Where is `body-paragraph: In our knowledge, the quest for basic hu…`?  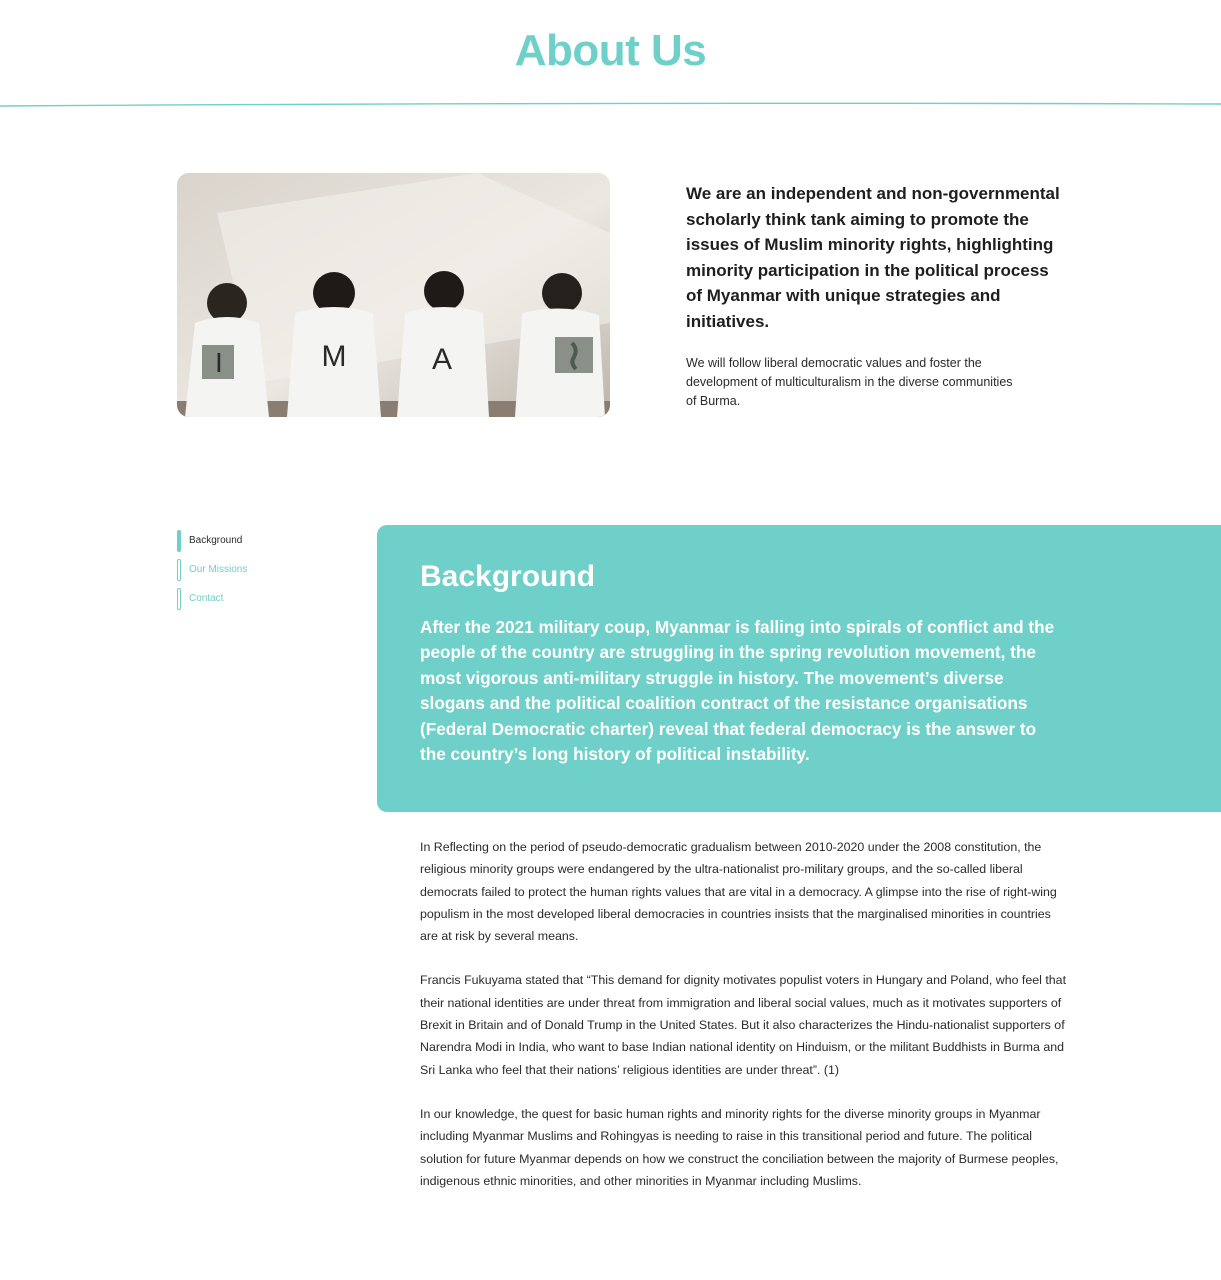 body-paragraph: In our knowledge, the quest for basic hu… is located at coordinates (739, 1147).